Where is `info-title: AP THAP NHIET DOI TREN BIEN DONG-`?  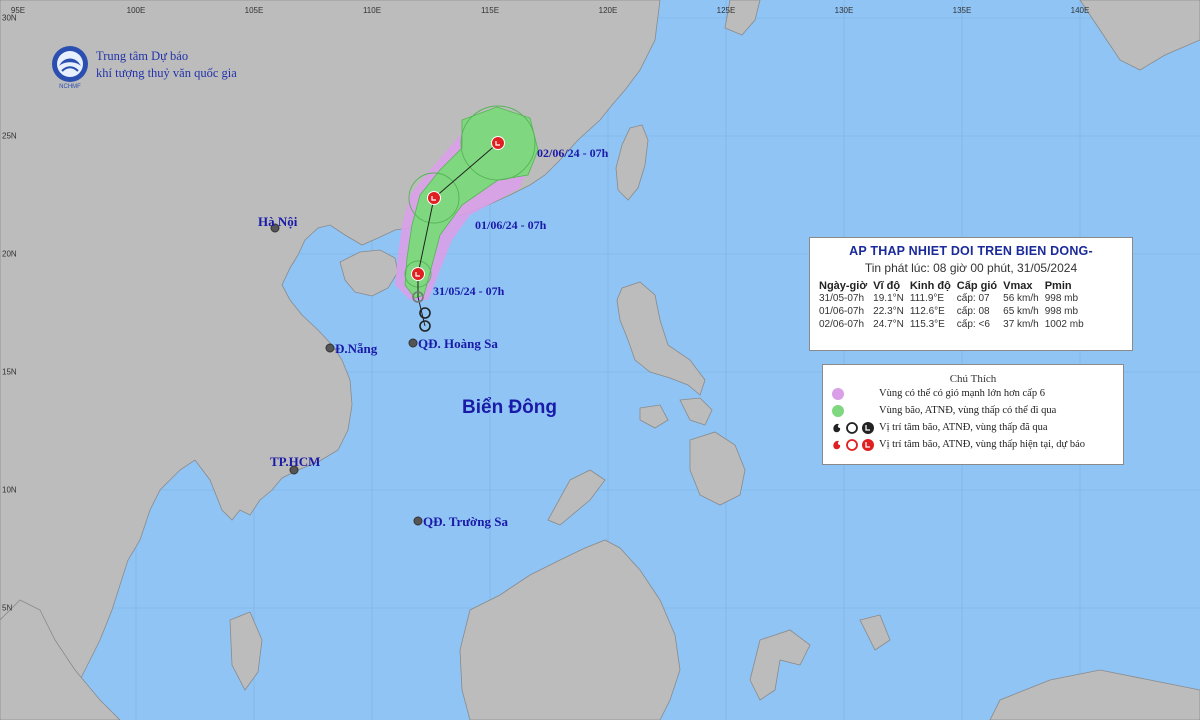
info-title: AP THAP NHIET DOI TREN BIEN DONG- is located at coordinates (971, 251).